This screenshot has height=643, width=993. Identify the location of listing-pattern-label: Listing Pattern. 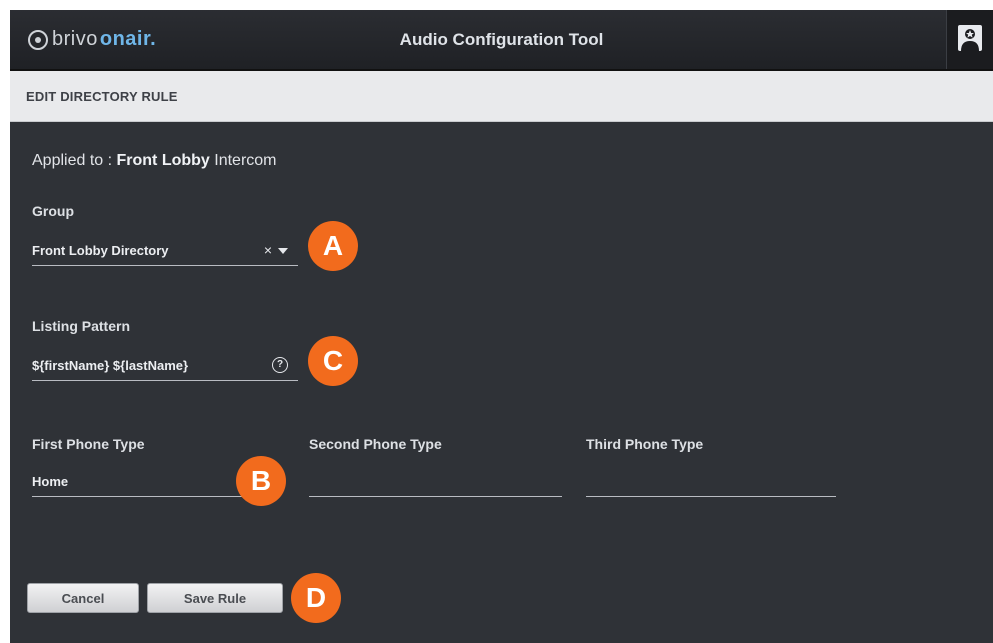
(81, 326).